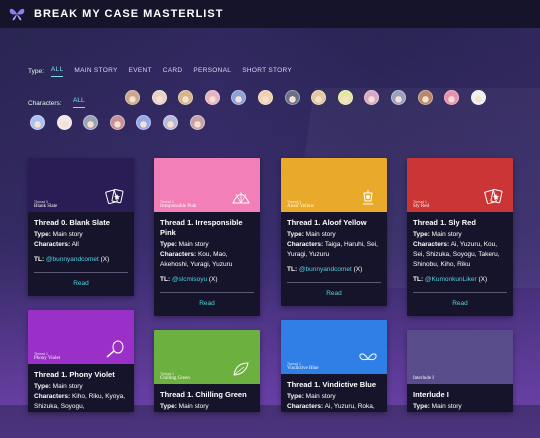  I want to click on card-body: Thread 1. Chilling Green Type: Main story, so click(207, 398).